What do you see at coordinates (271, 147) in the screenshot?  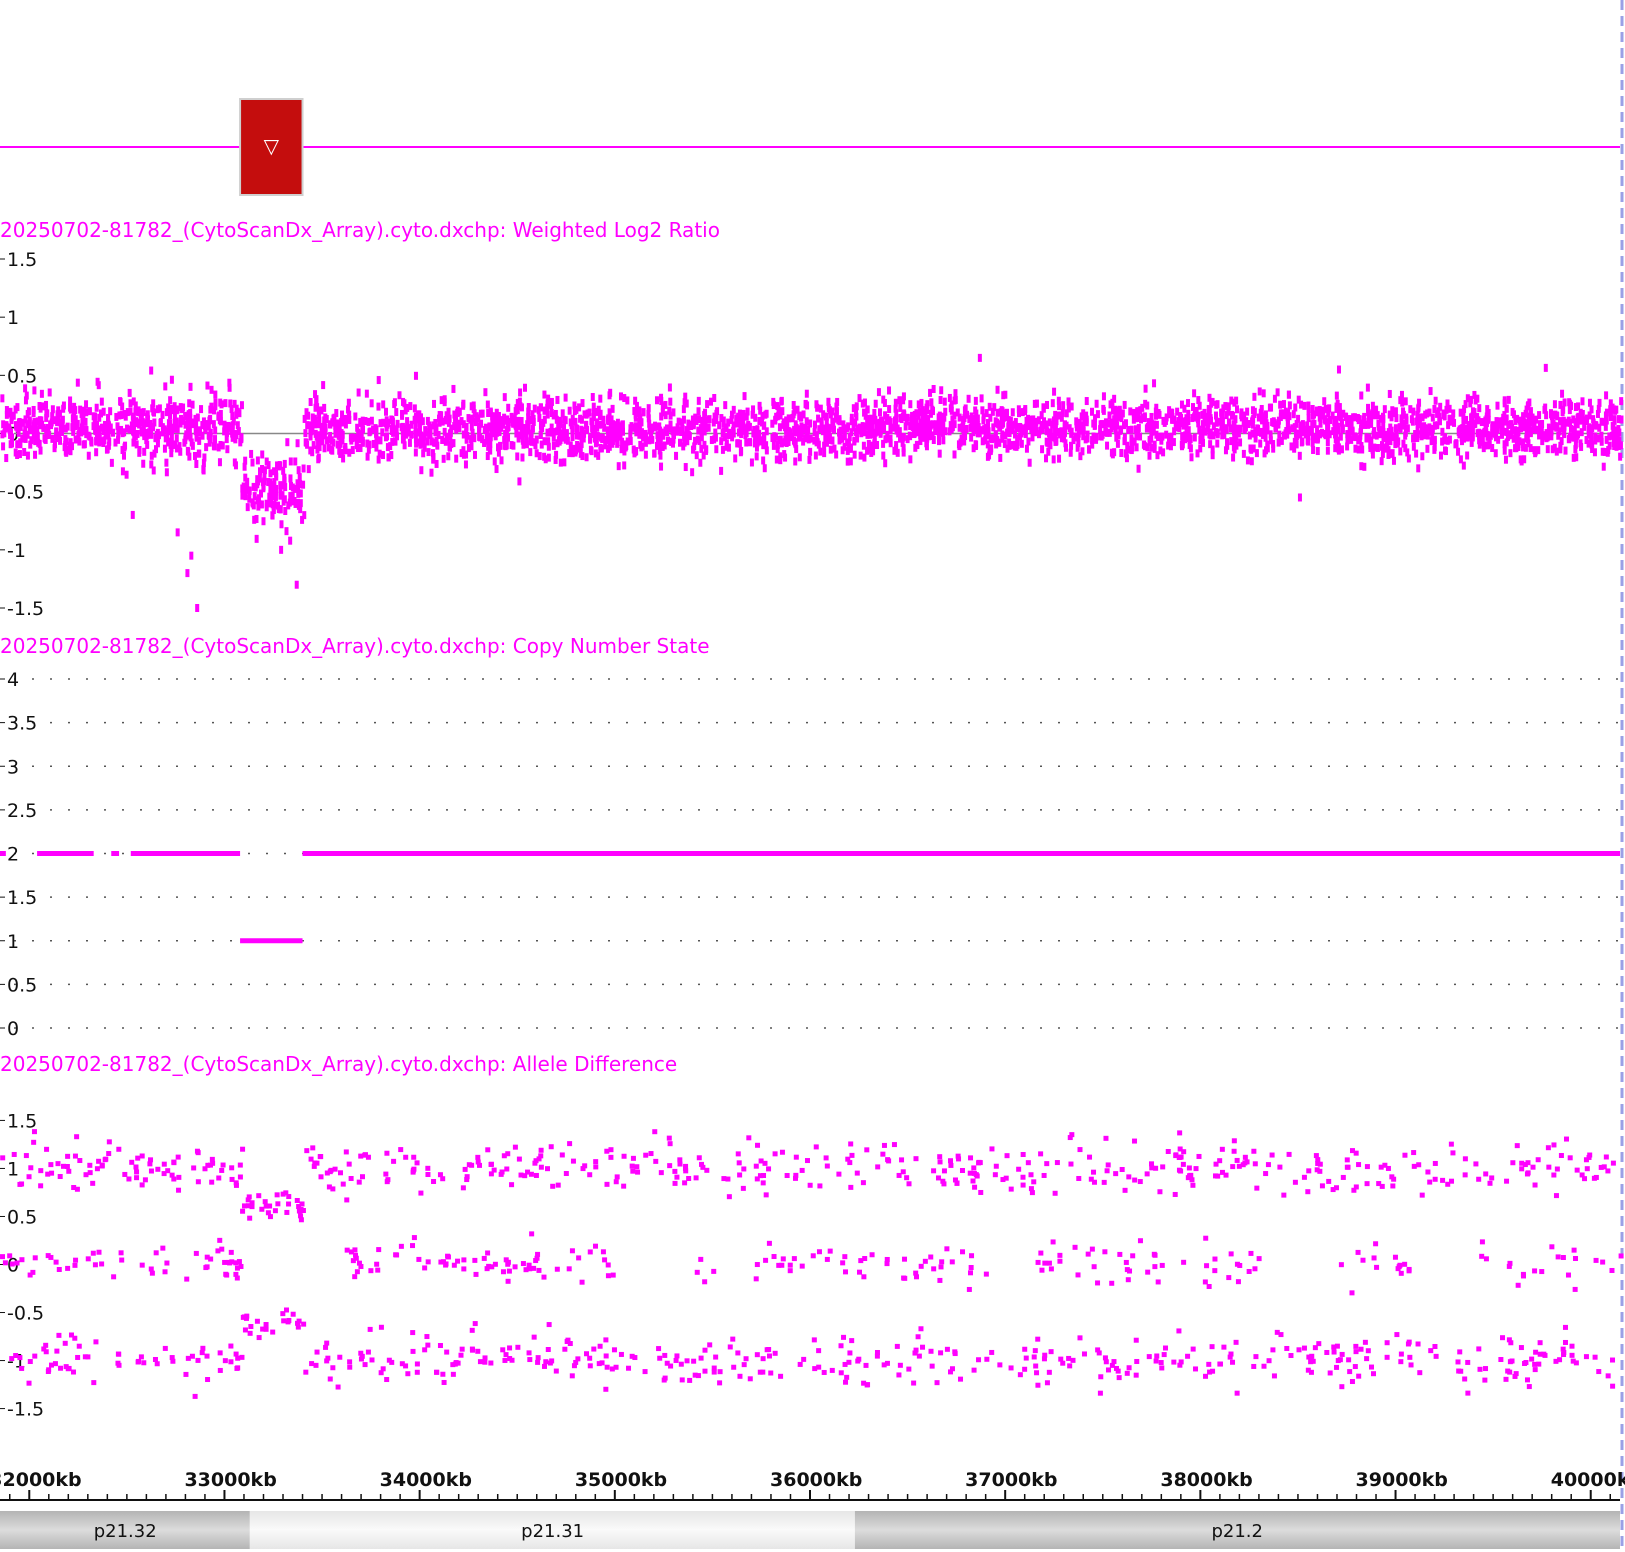 I see `cnv-loss-segment: ▽` at bounding box center [271, 147].